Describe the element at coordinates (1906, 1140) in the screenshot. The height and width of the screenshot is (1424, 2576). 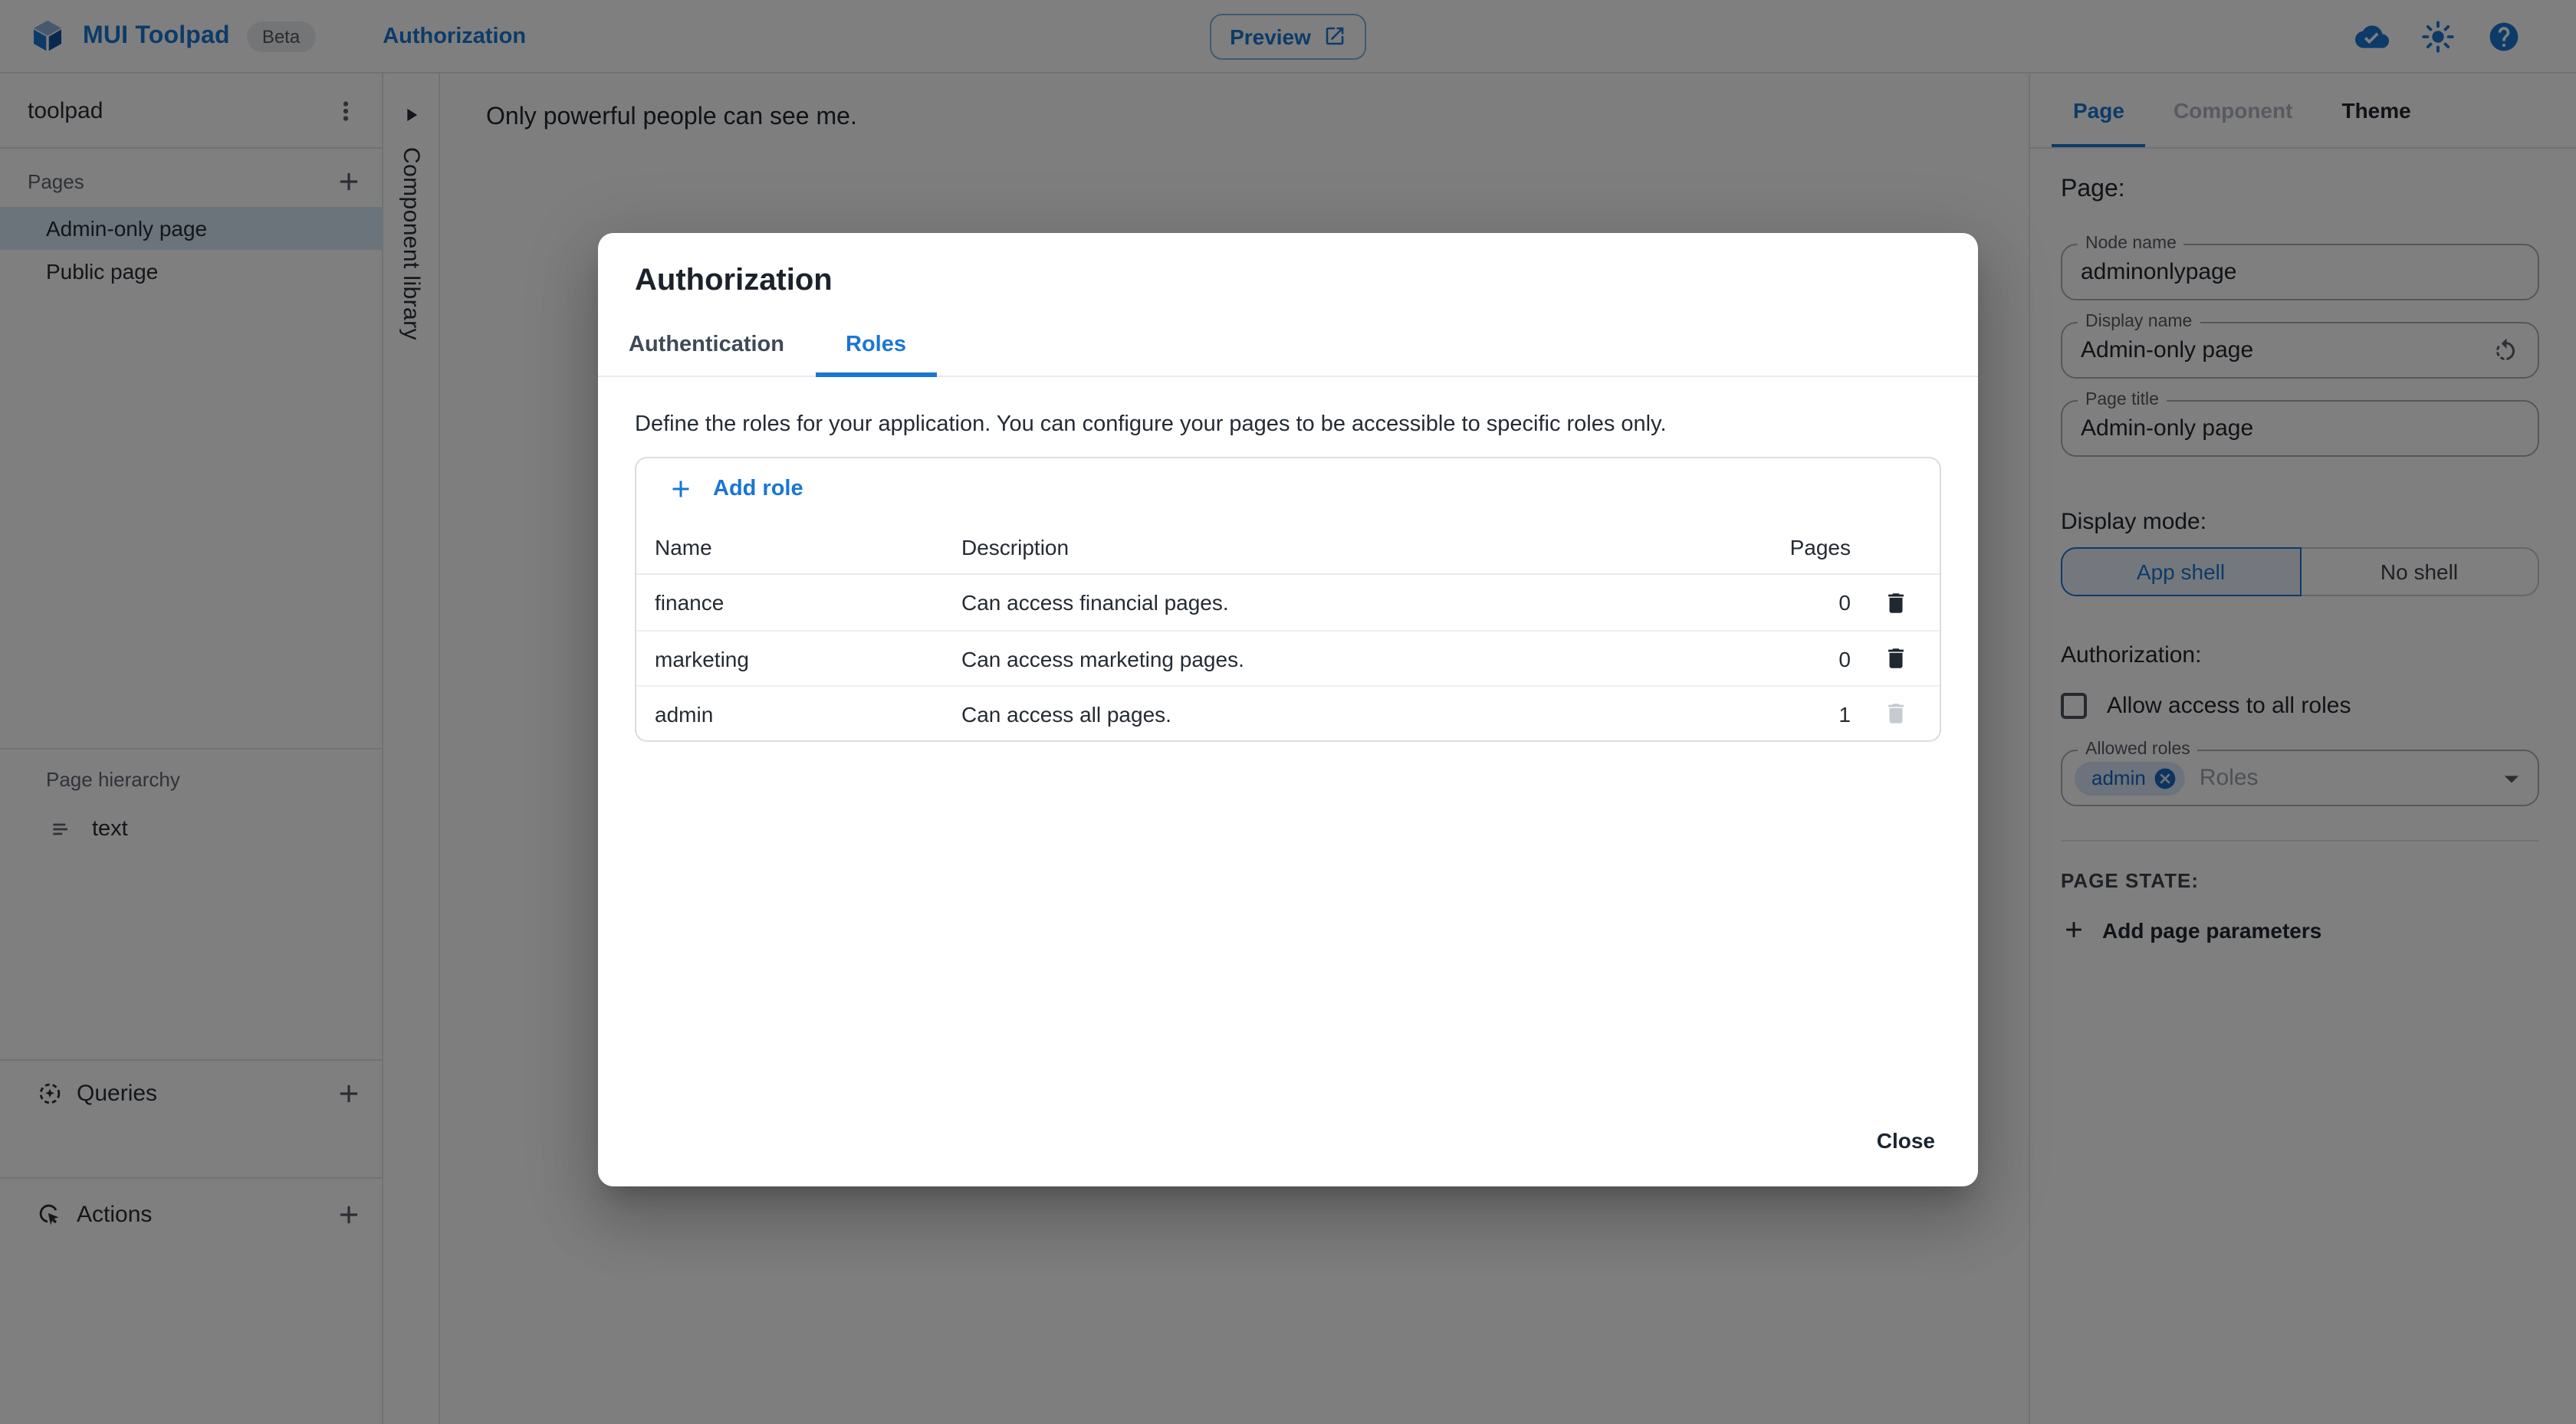
I see `close-dialog-button: Close` at that location.